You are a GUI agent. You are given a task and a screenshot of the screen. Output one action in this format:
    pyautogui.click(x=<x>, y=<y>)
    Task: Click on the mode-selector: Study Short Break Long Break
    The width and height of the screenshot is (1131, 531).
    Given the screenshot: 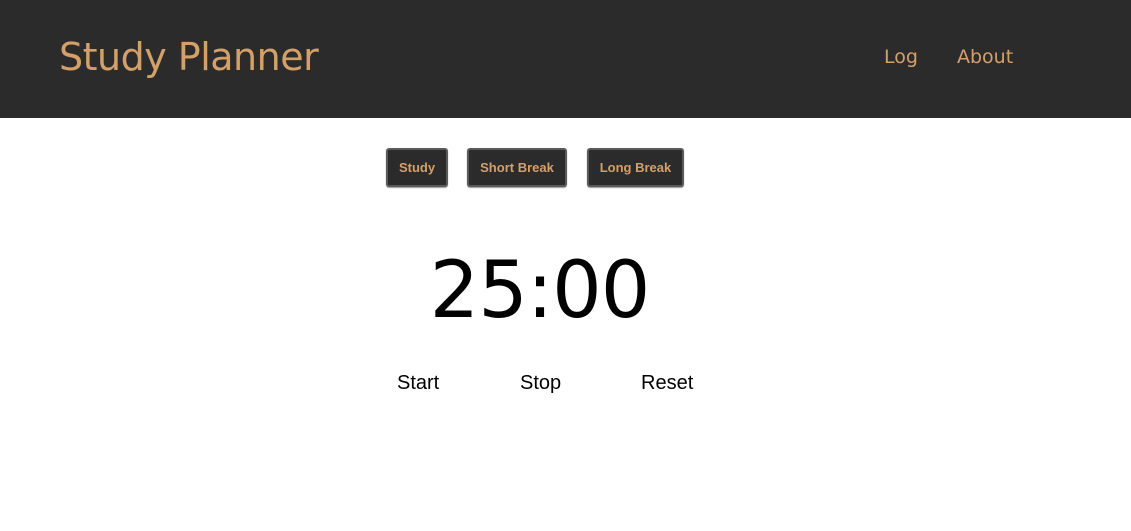 What is the action you would take?
    pyautogui.click(x=565, y=168)
    